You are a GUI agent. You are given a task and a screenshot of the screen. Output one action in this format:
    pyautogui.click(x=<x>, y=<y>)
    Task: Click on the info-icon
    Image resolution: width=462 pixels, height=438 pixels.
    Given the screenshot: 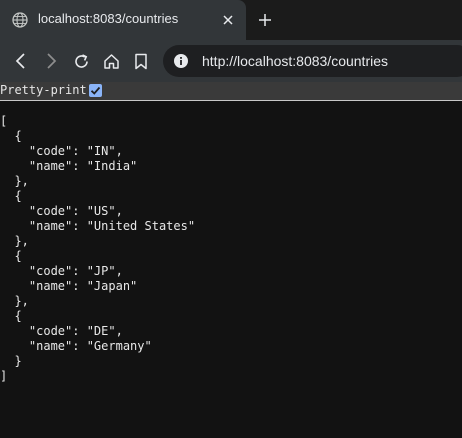 What is the action you would take?
    pyautogui.click(x=181, y=61)
    